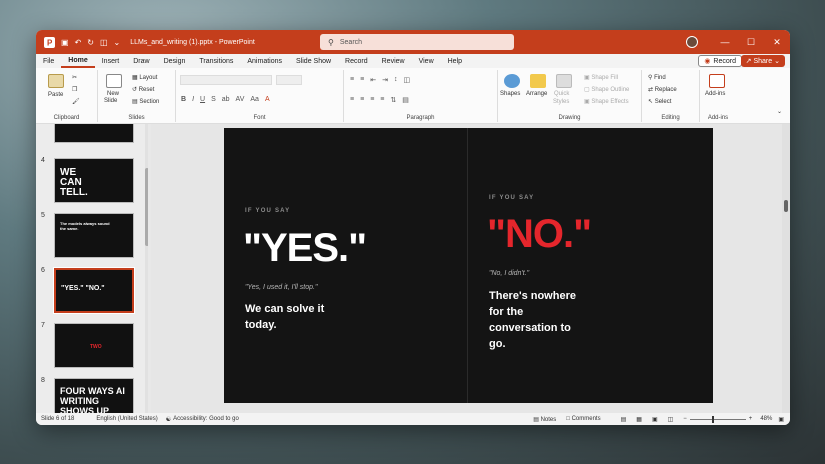 The image size is (825, 464). Describe the element at coordinates (717, 81) in the screenshot. I see `addins-icon` at that location.